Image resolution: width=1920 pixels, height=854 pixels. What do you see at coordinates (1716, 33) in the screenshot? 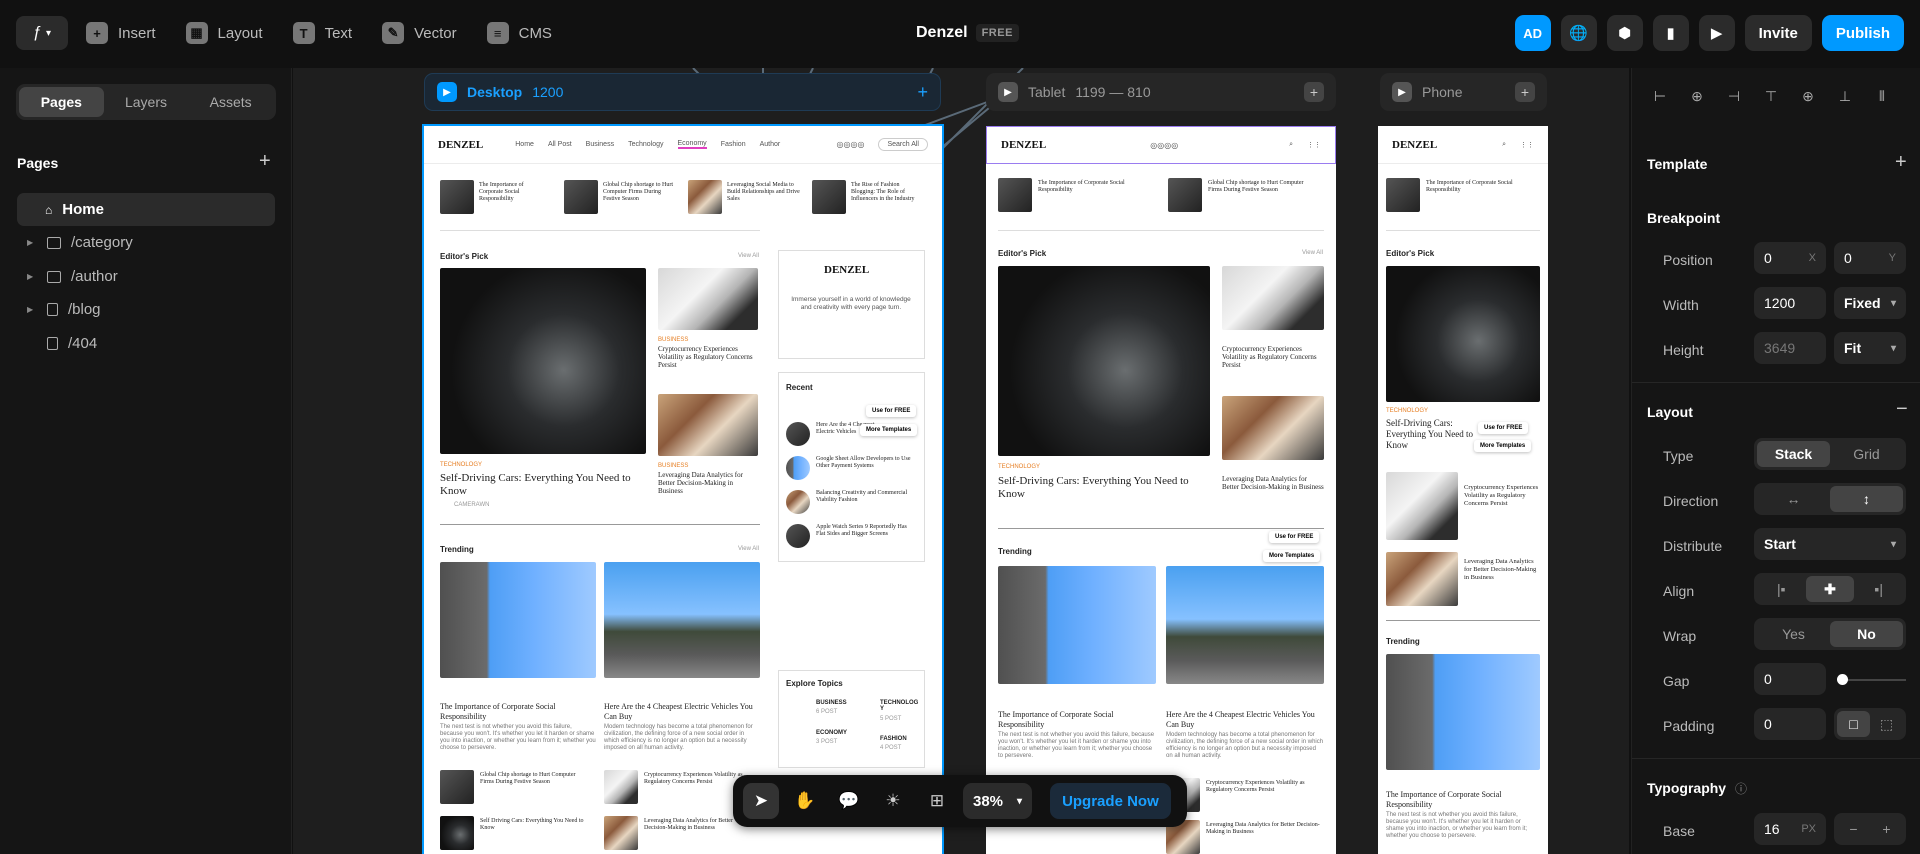
I see `preview-play-icon: ▶` at bounding box center [1716, 33].